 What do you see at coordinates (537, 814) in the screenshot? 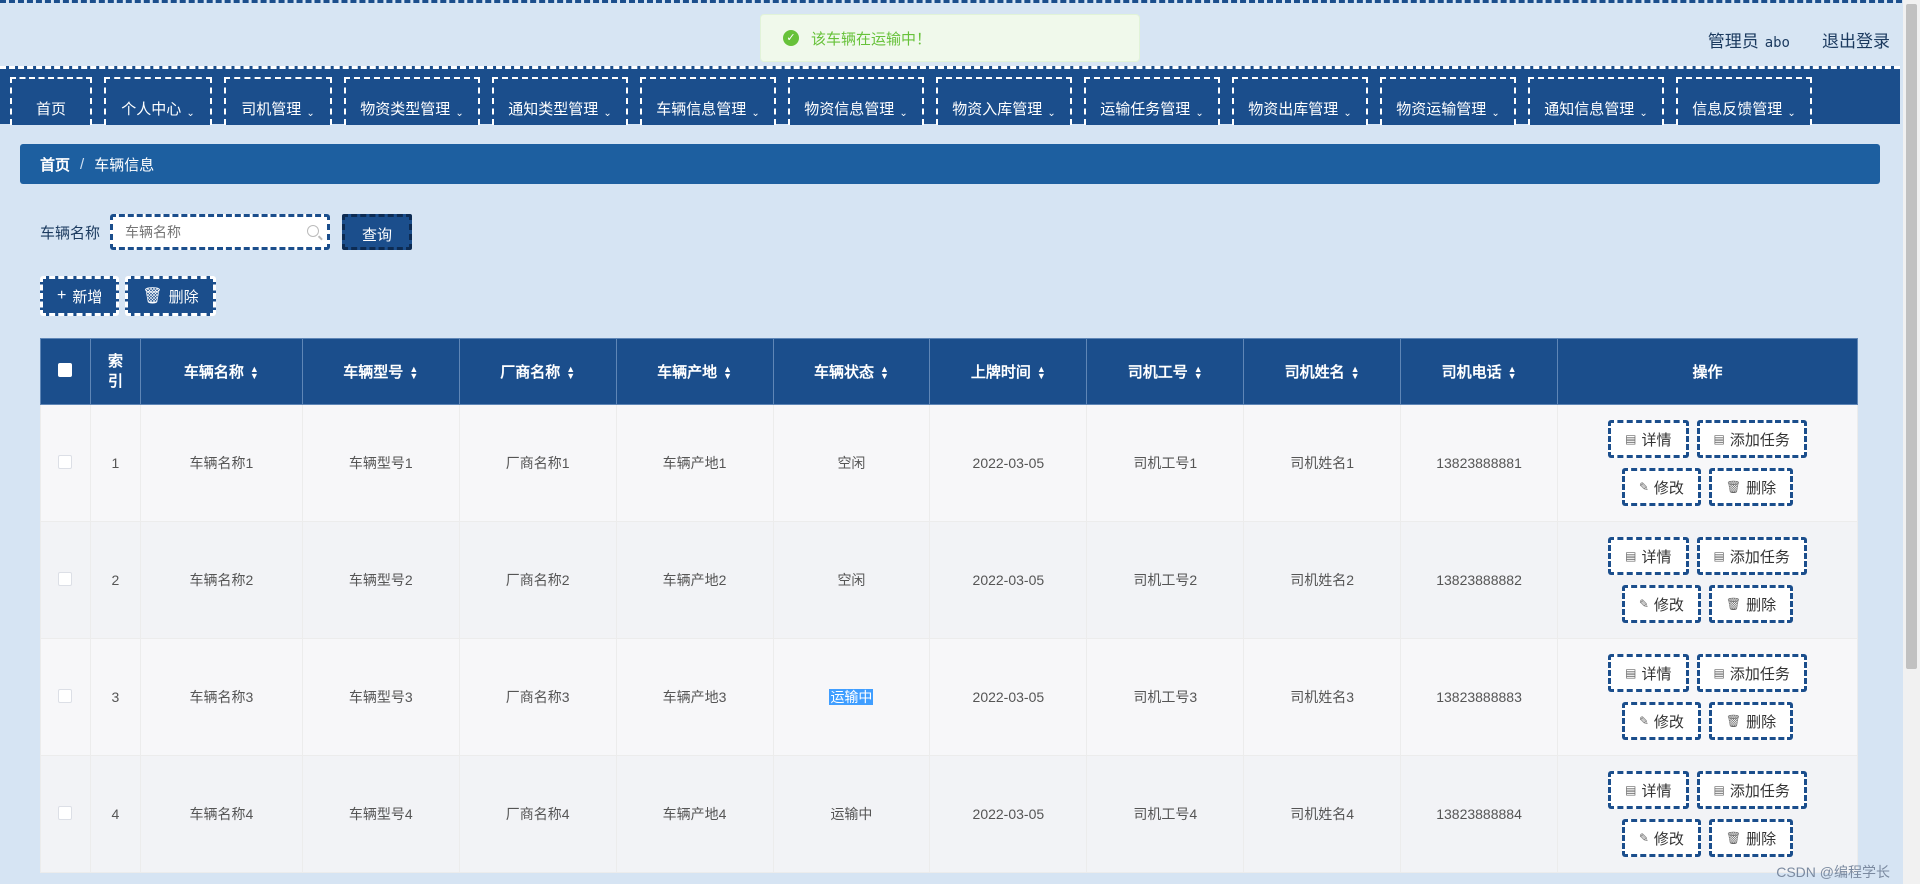
I see `cell-value: 厂商名称4` at bounding box center [537, 814].